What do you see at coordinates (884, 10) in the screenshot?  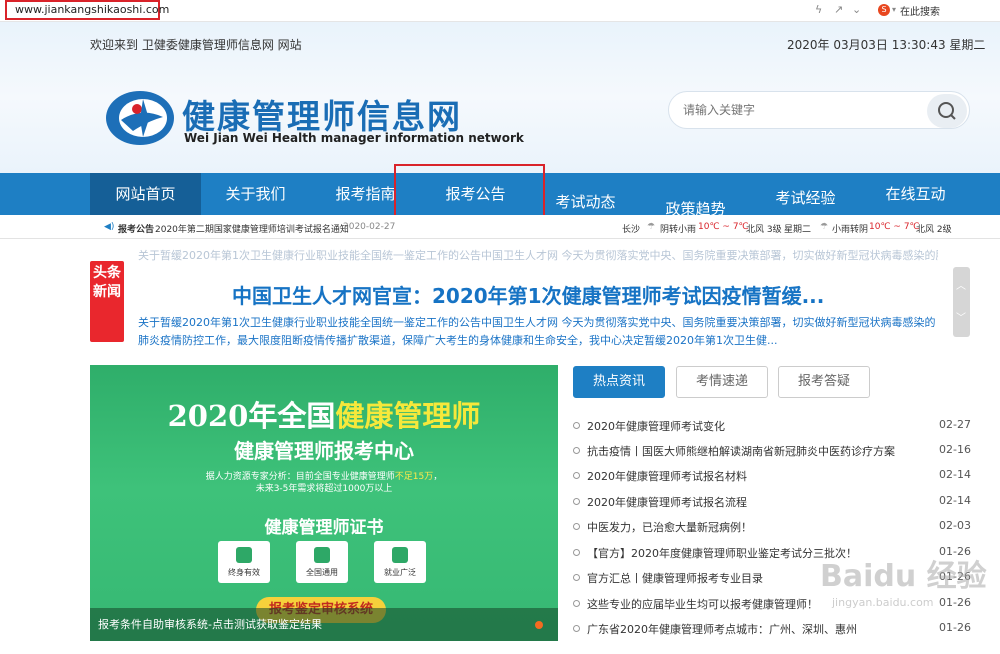 I see `search-engine-icon: S` at bounding box center [884, 10].